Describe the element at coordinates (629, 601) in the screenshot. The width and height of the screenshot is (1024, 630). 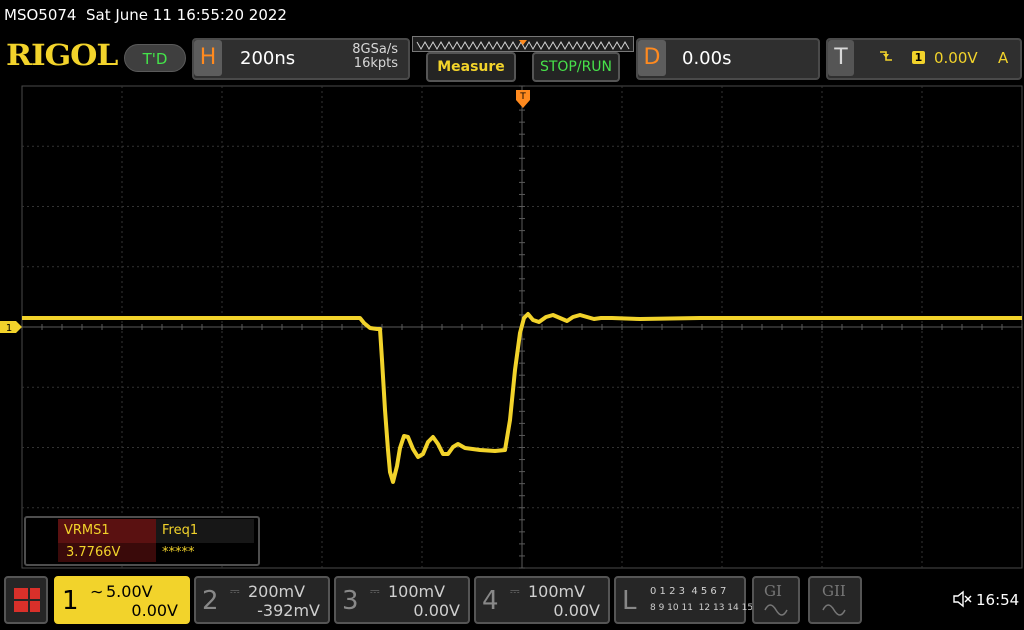
I see `logic-letter: L` at that location.